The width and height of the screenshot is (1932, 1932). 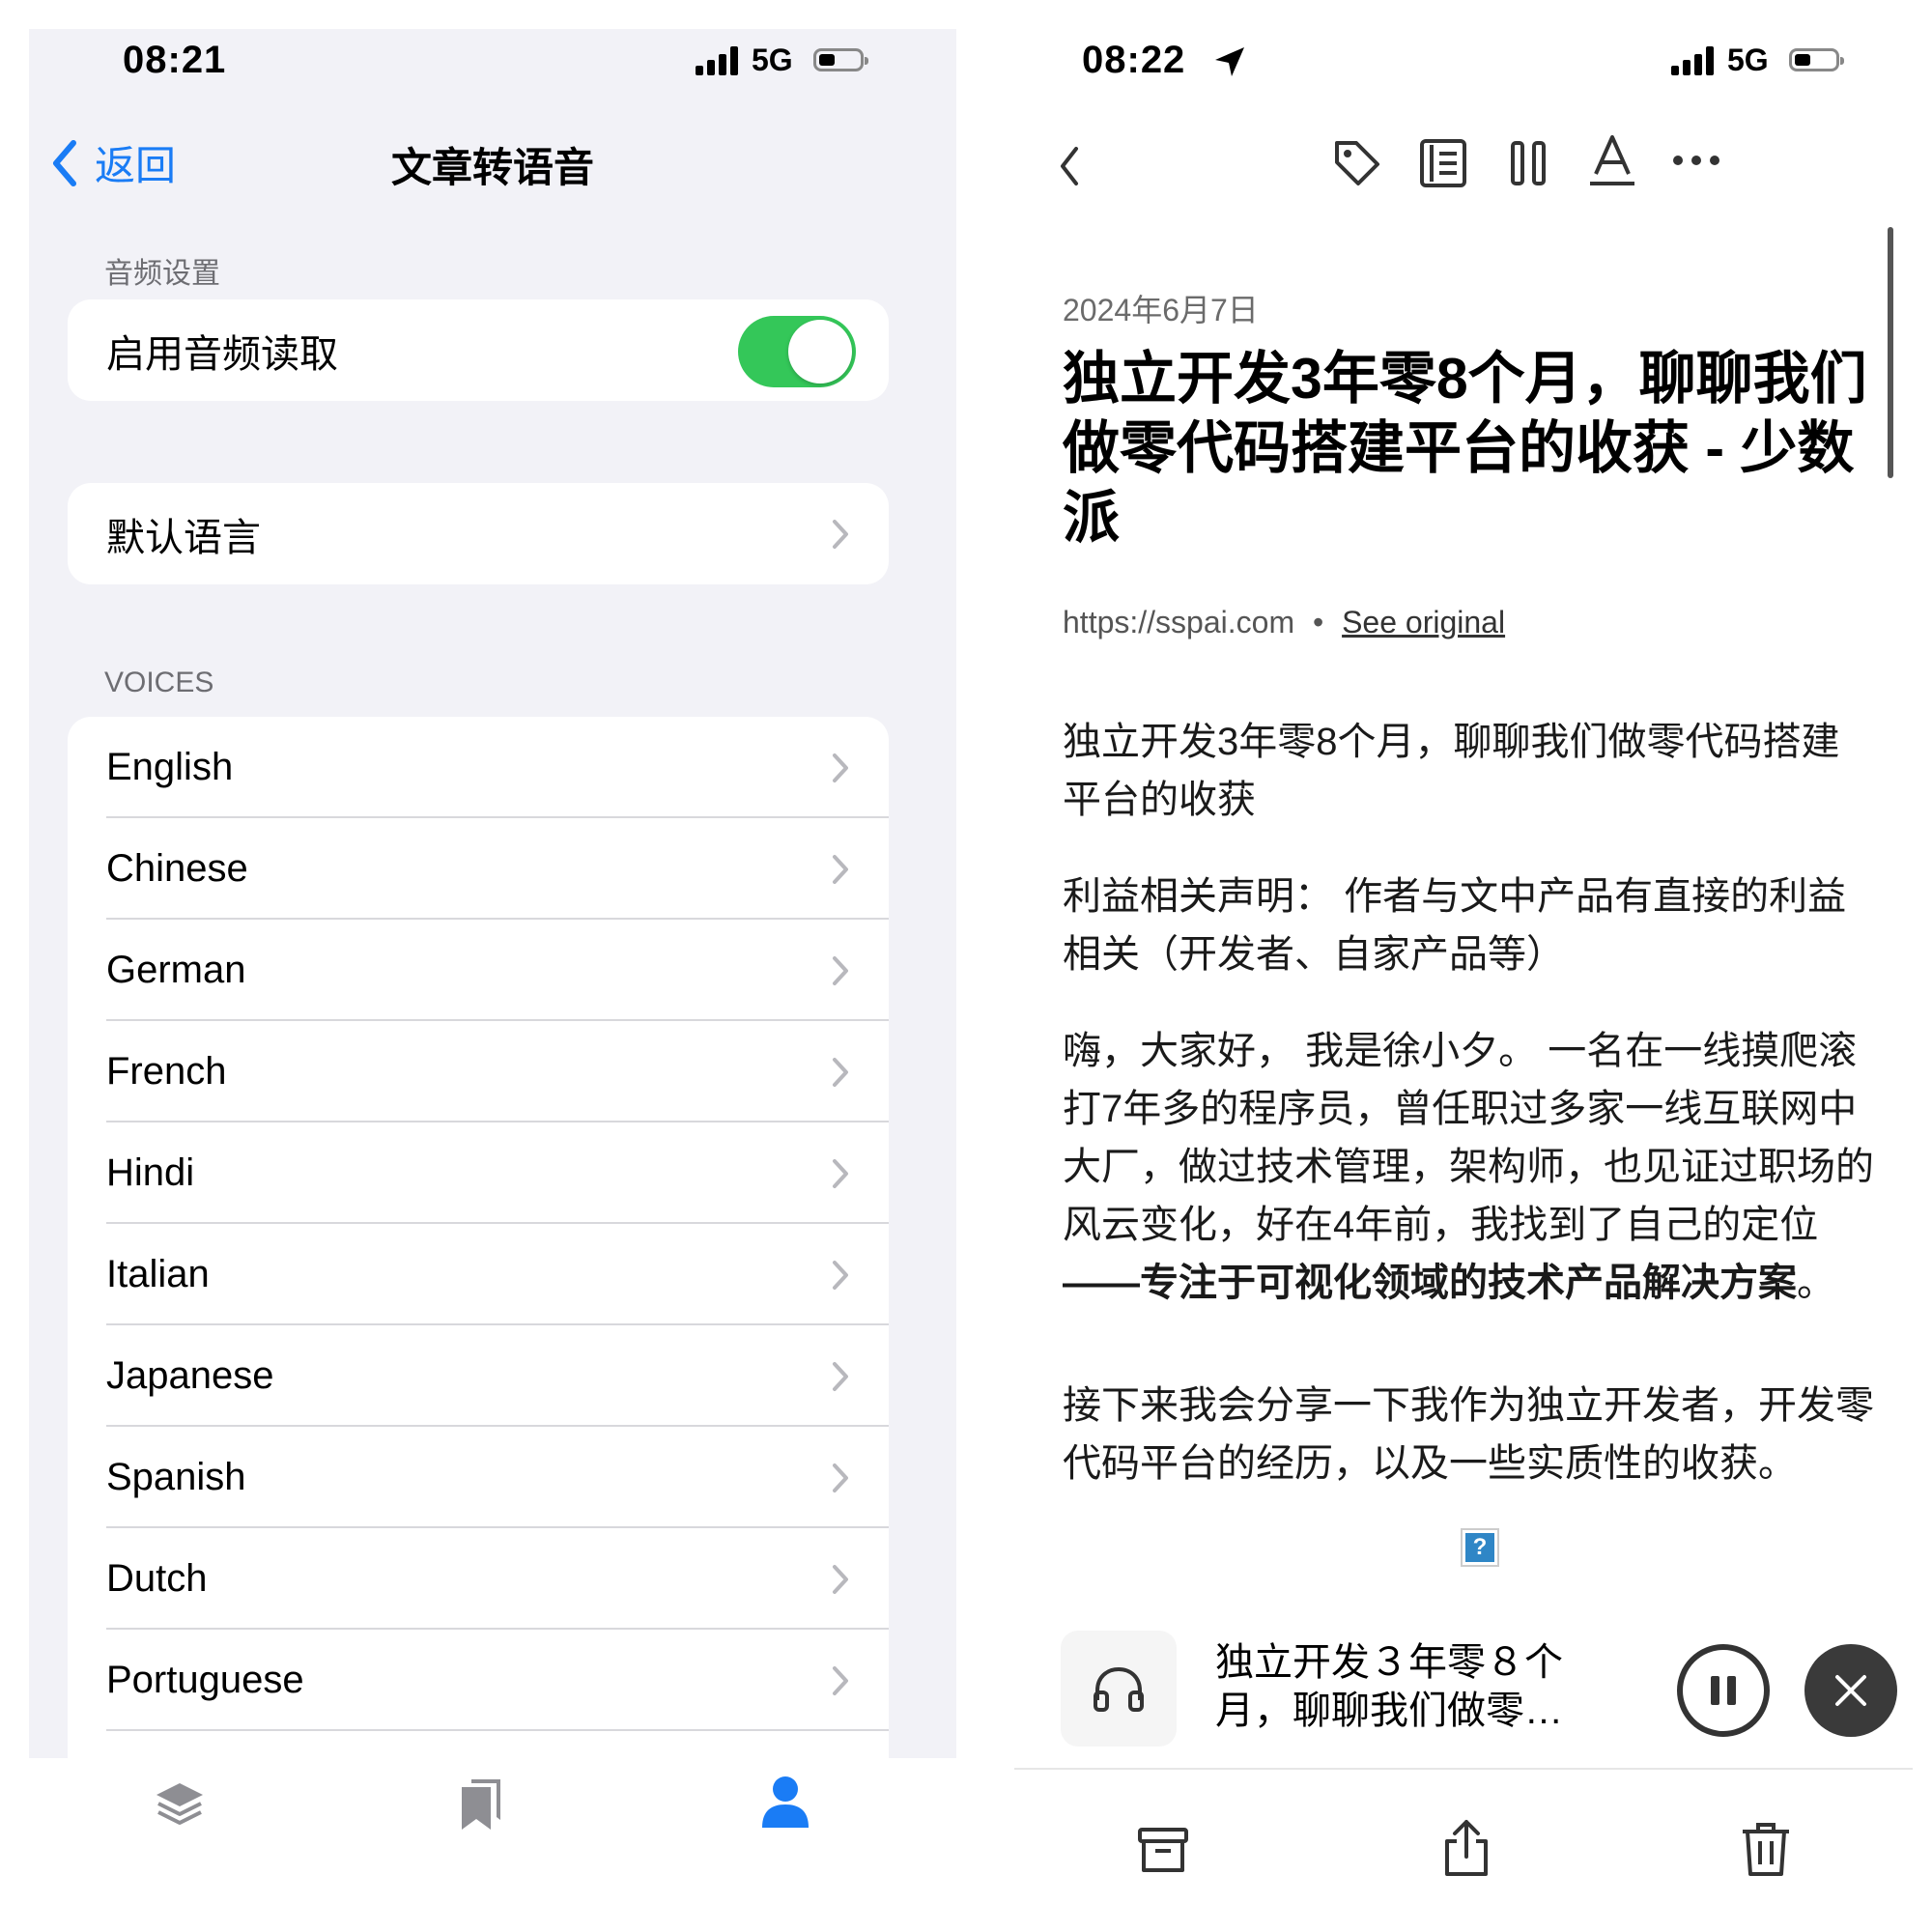 What do you see at coordinates (497, 1730) in the screenshot?
I see `row-divider` at bounding box center [497, 1730].